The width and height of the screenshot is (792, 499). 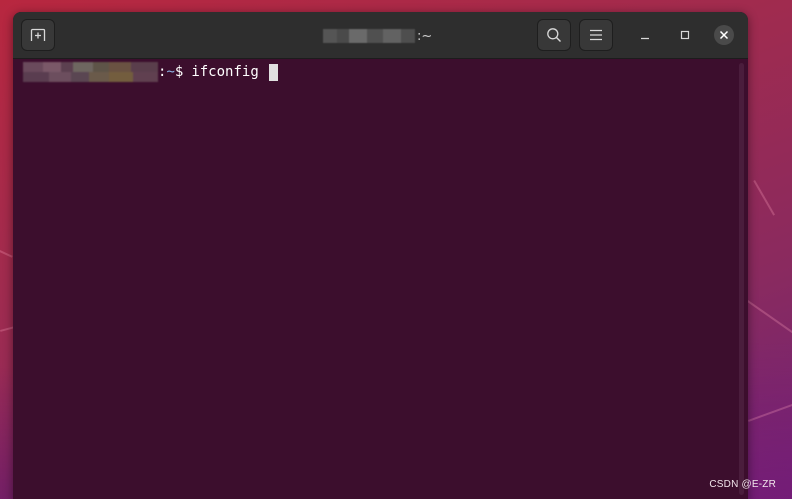 What do you see at coordinates (742, 484) in the screenshot?
I see `watermark: CSDN @E-ZR` at bounding box center [742, 484].